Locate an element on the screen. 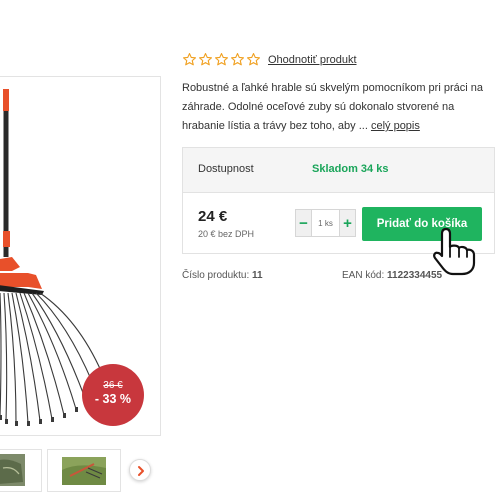 This screenshot has width=500, height=500. chevron-right-icon is located at coordinates (141, 471).